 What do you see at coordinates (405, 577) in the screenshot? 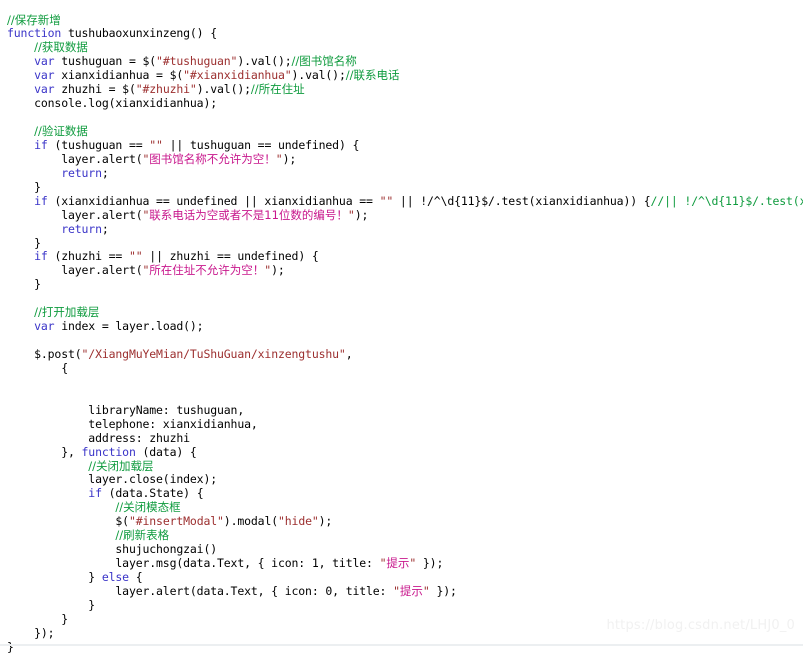
I see `code-line: } else {` at bounding box center [405, 577].